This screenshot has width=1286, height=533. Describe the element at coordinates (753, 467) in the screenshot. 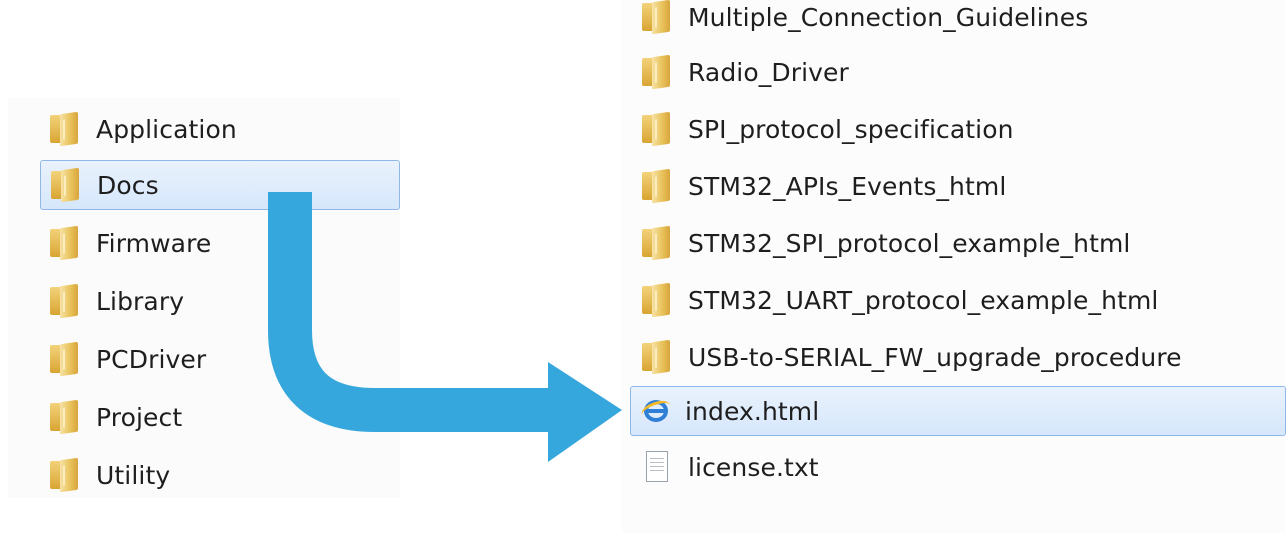

I see `item-label: license.txt` at that location.